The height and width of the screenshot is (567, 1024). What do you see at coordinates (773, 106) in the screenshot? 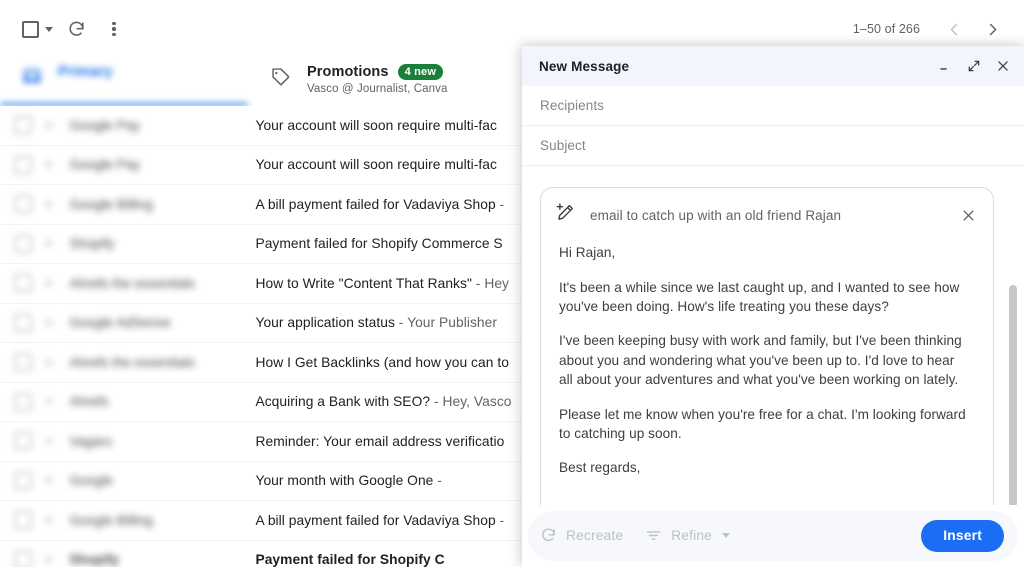
I see `recipients-field: Recipients` at bounding box center [773, 106].